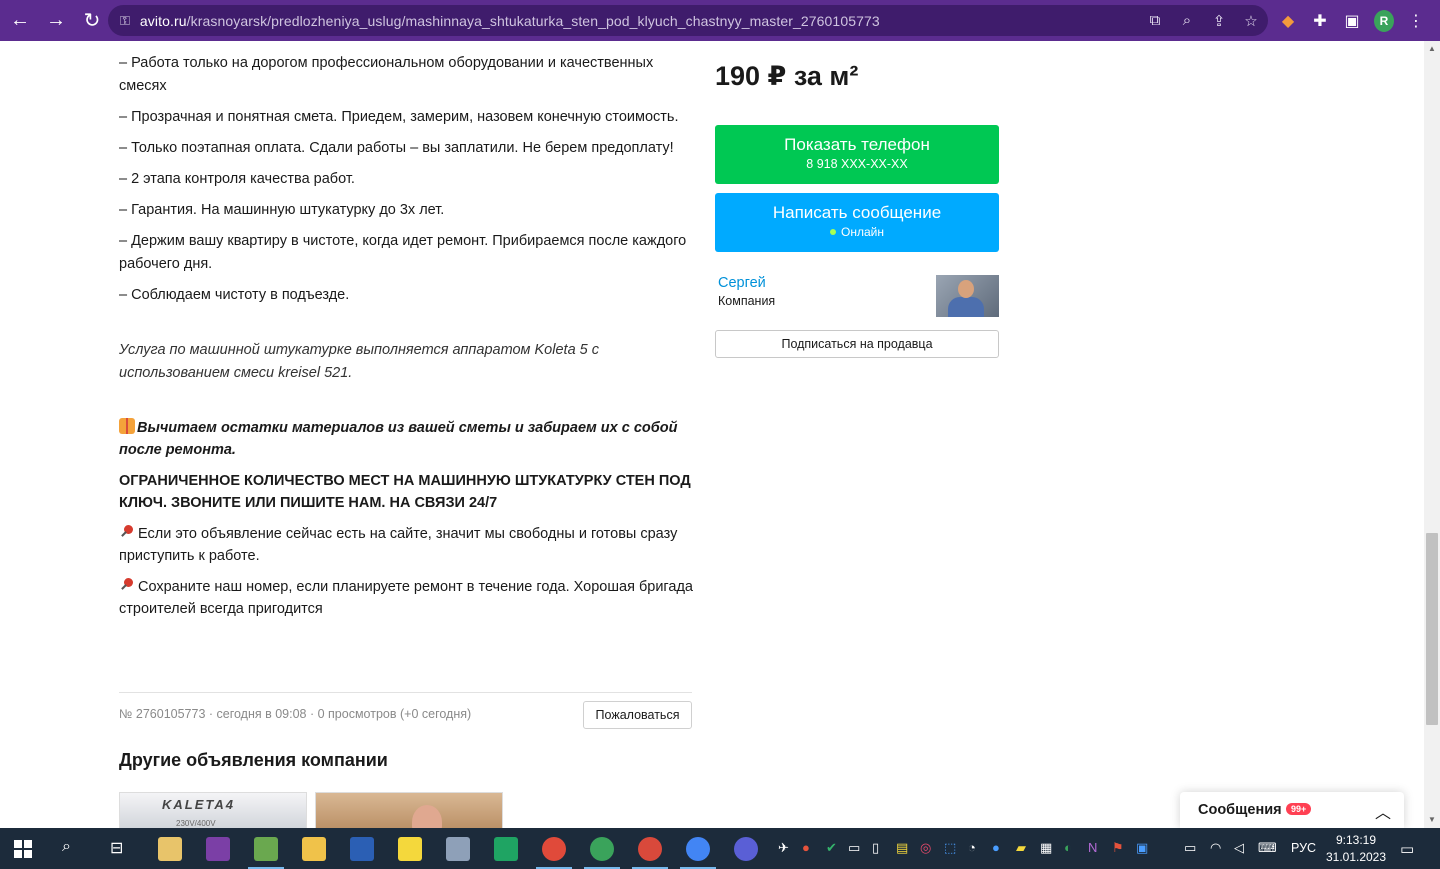 This screenshot has height=869, width=1440. Describe the element at coordinates (127, 426) in the screenshot. I see `gift-icon` at that location.